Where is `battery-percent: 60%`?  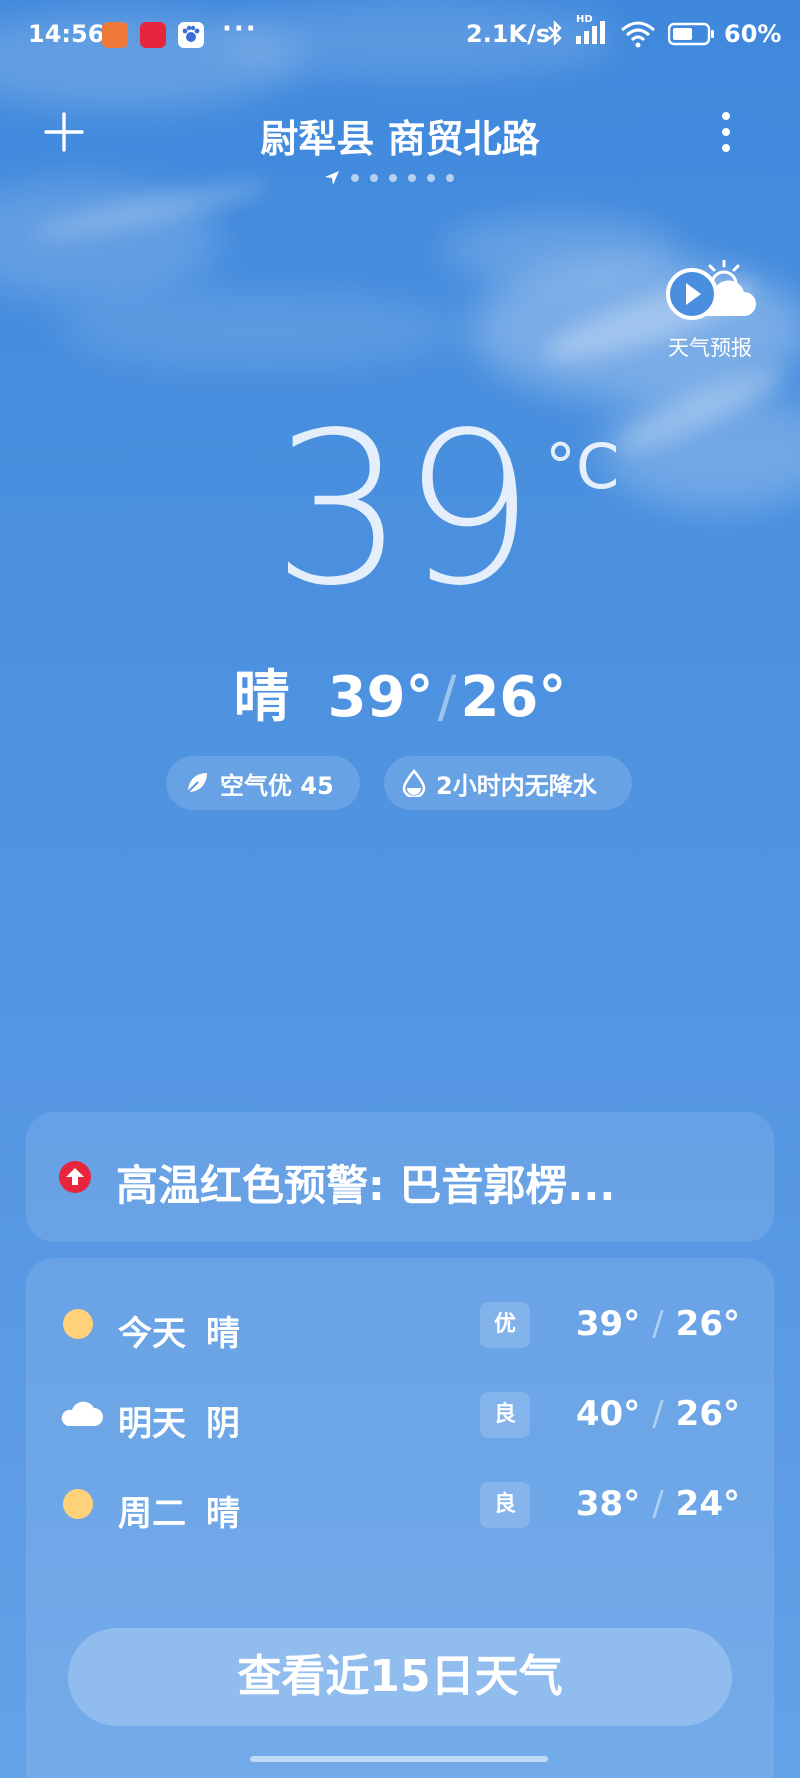 battery-percent: 60% is located at coordinates (753, 34).